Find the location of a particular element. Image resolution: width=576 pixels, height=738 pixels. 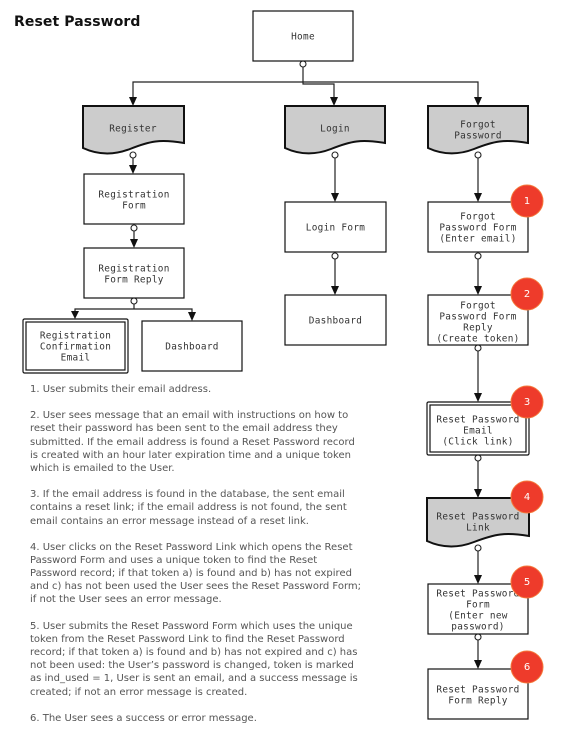

badge-number: 3 is located at coordinates (527, 402).